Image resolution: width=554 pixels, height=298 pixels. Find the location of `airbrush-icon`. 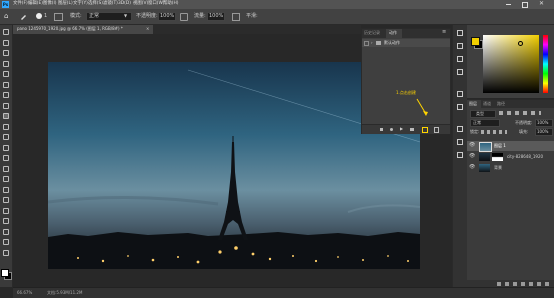

airbrush-icon is located at coordinates (236, 17).